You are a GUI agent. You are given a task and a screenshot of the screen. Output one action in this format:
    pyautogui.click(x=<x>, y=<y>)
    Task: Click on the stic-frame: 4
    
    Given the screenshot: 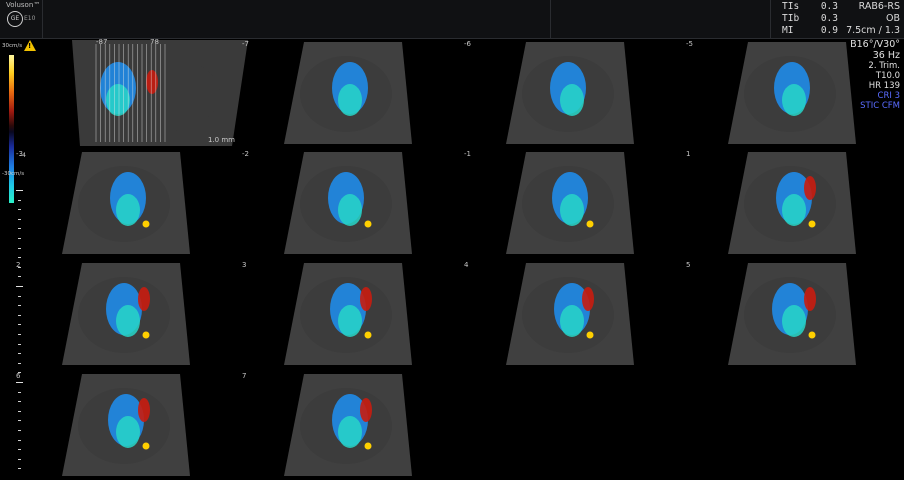 What is the action you would take?
    pyautogui.click(x=584, y=314)
    